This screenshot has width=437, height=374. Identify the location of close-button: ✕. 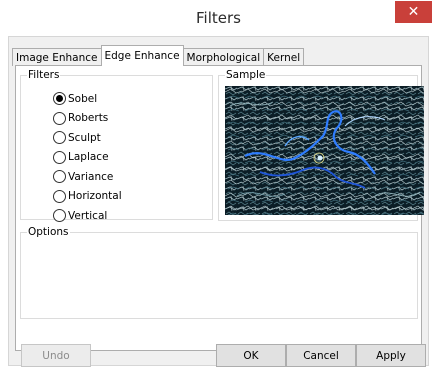
(413, 12).